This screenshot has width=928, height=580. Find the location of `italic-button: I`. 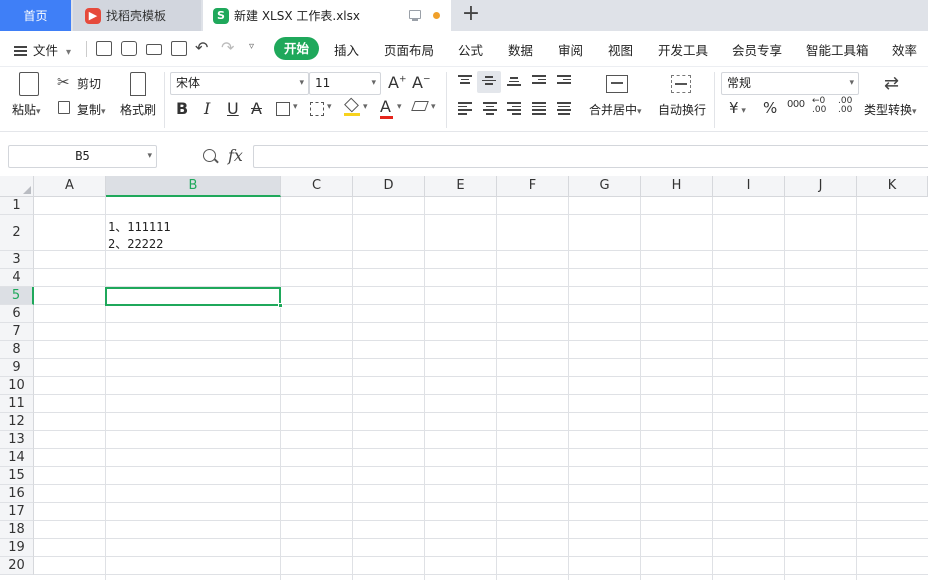

italic-button: I is located at coordinates (207, 108).